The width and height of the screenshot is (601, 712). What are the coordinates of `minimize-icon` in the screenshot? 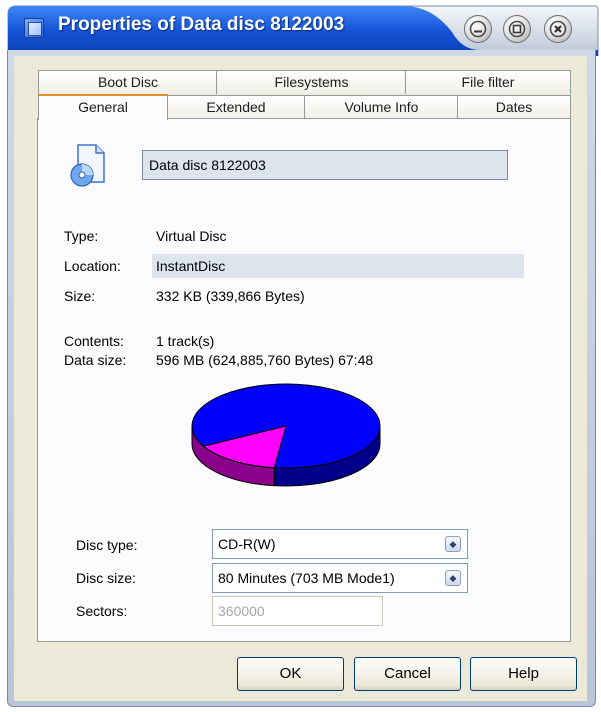 It's located at (478, 29).